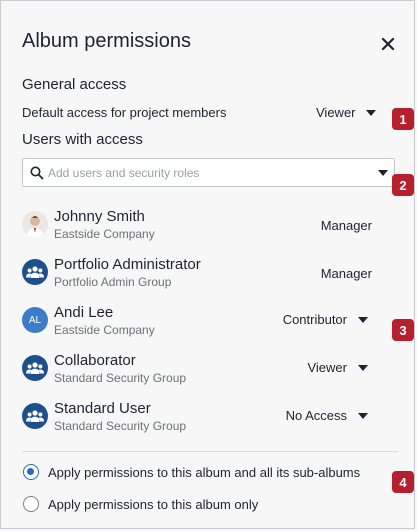 This screenshot has width=417, height=531. Describe the element at coordinates (210, 451) in the screenshot. I see `section-divider` at that location.